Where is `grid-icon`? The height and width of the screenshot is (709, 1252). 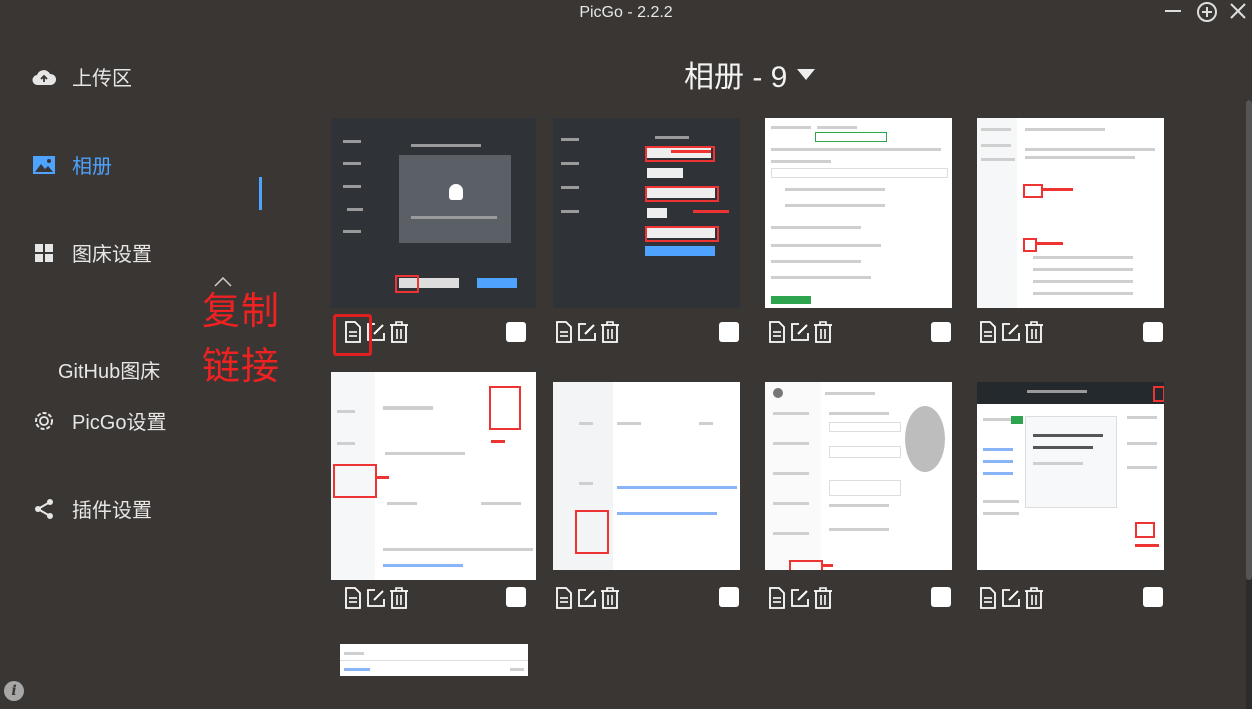 grid-icon is located at coordinates (44, 253).